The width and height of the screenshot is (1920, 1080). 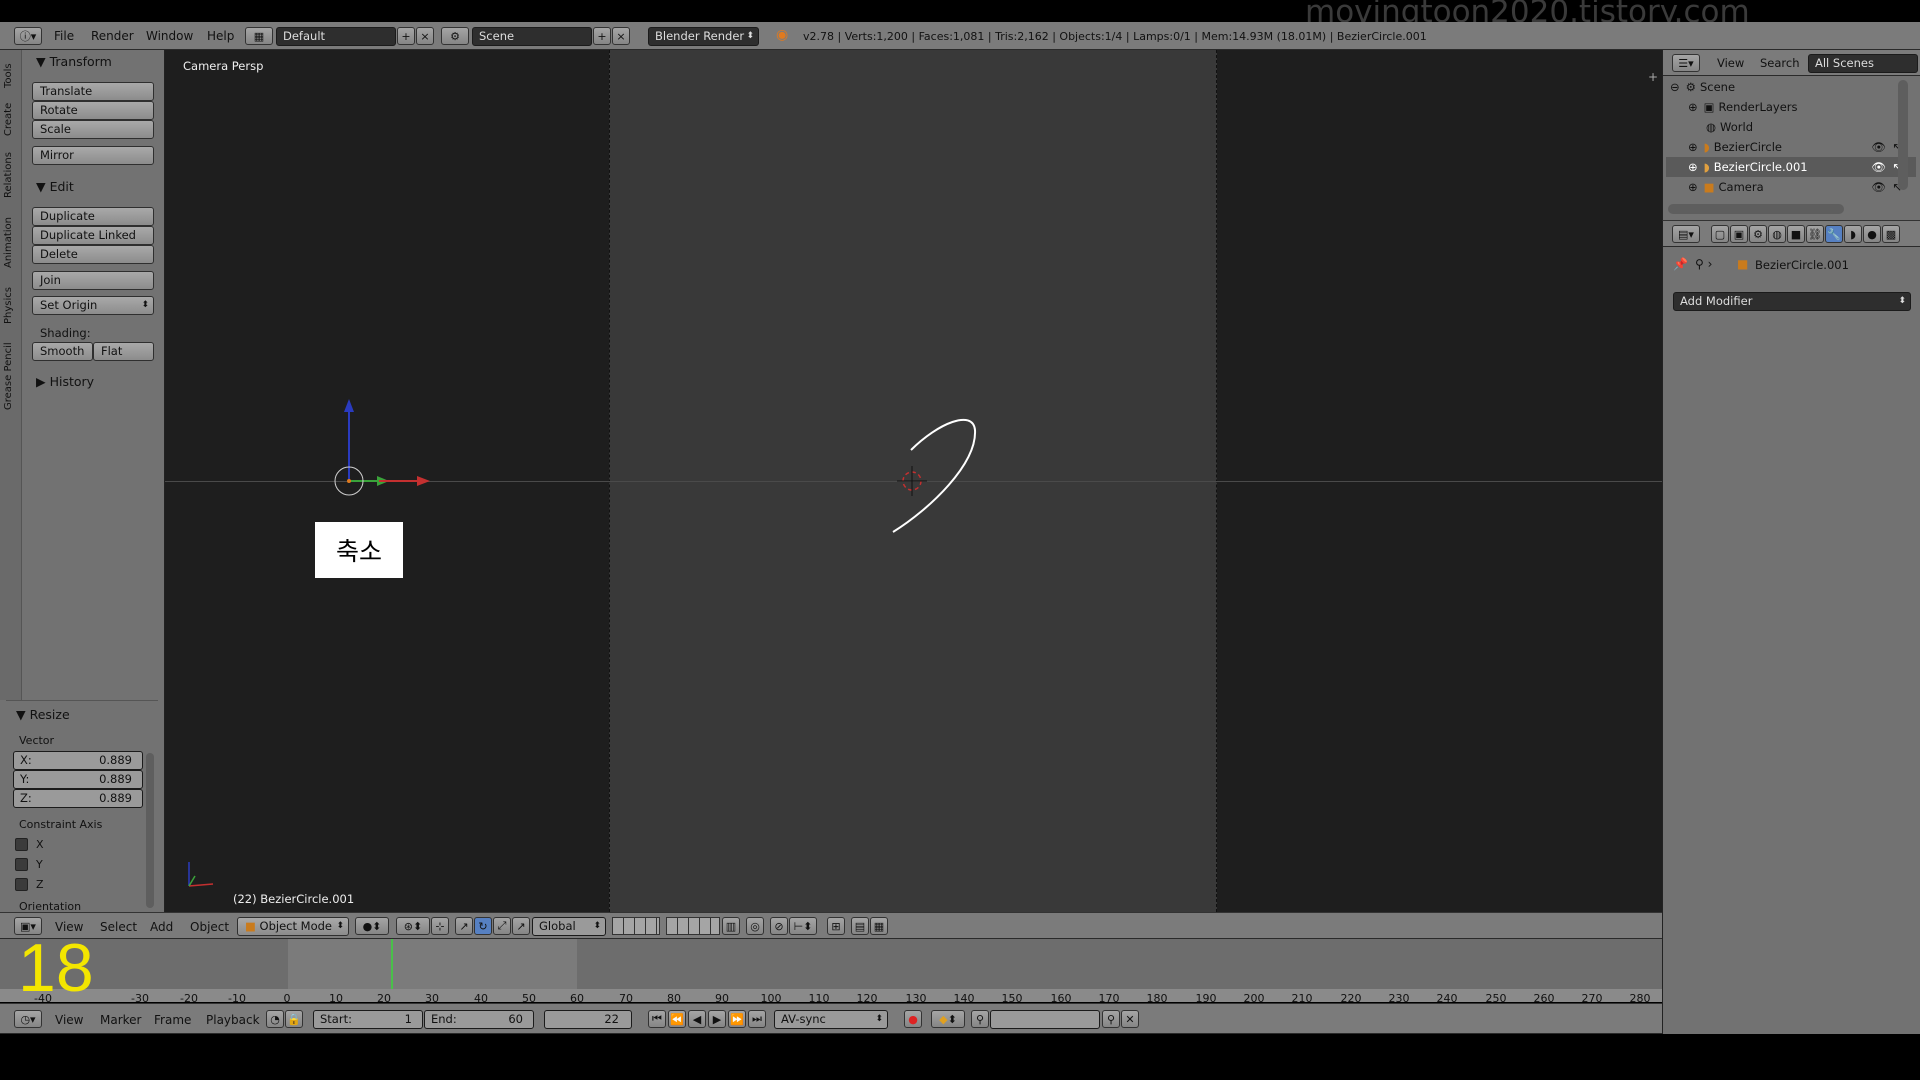 What do you see at coordinates (93, 235) in the screenshot?
I see `duplicate-linked-button: Duplicate Linked` at bounding box center [93, 235].